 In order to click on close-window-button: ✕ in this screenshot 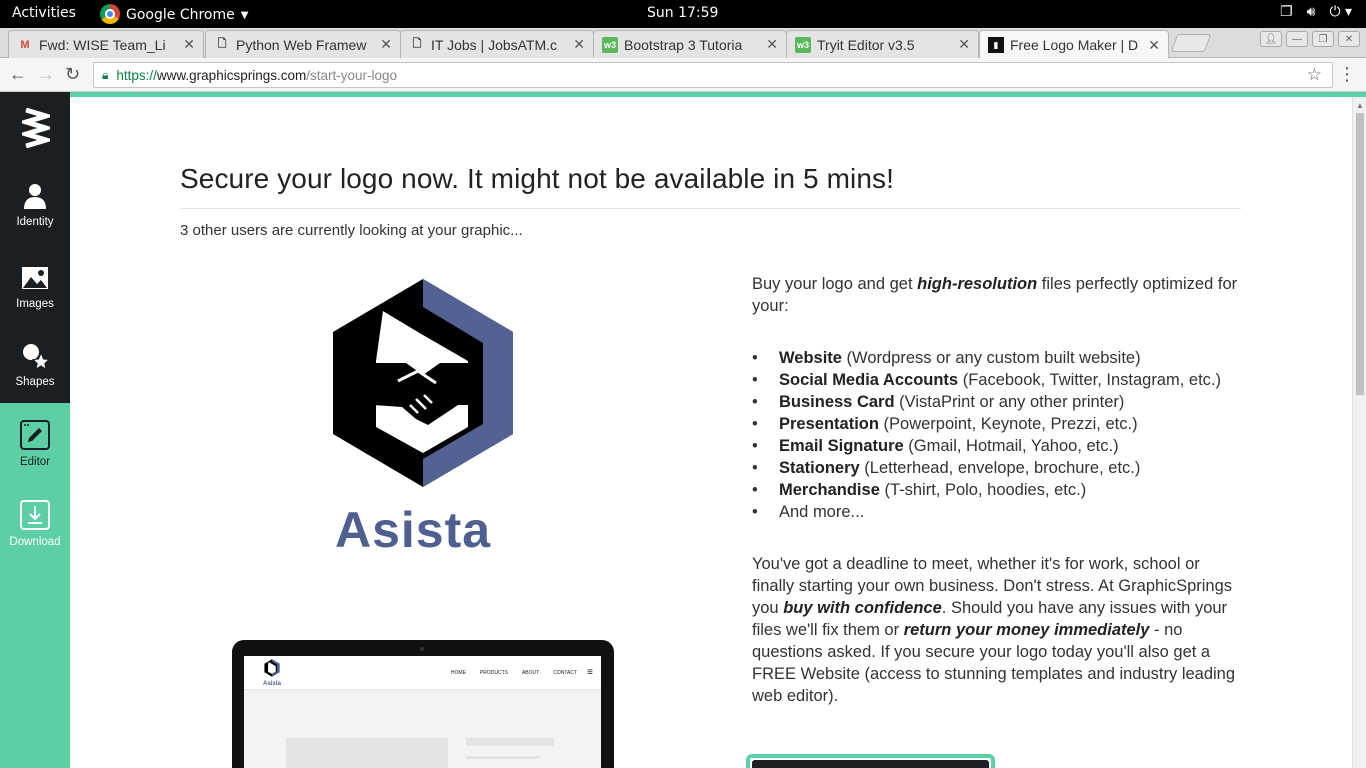, I will do `click(1349, 39)`.